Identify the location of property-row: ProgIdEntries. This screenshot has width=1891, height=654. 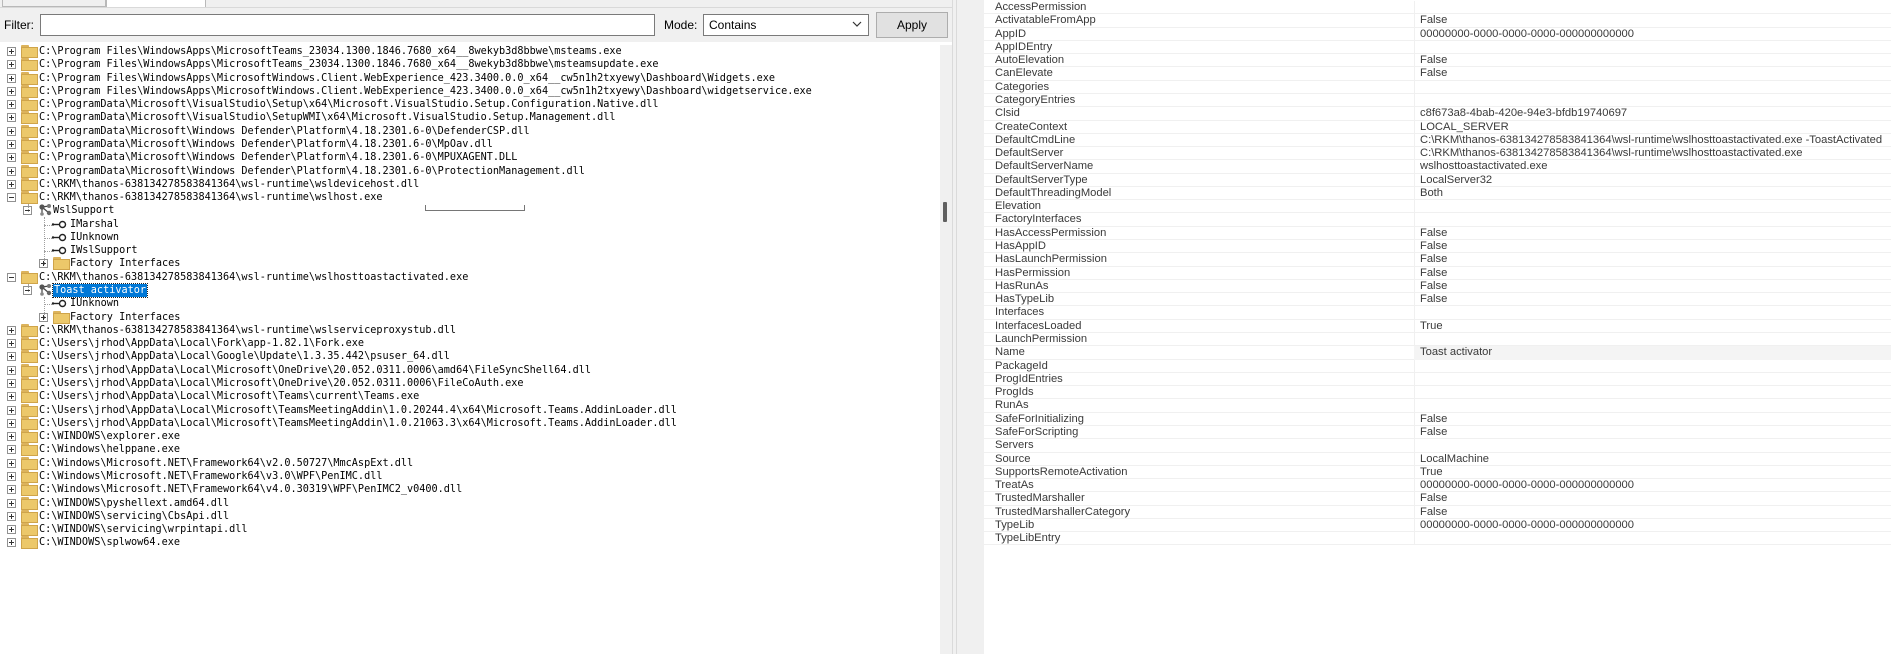
(1437, 379).